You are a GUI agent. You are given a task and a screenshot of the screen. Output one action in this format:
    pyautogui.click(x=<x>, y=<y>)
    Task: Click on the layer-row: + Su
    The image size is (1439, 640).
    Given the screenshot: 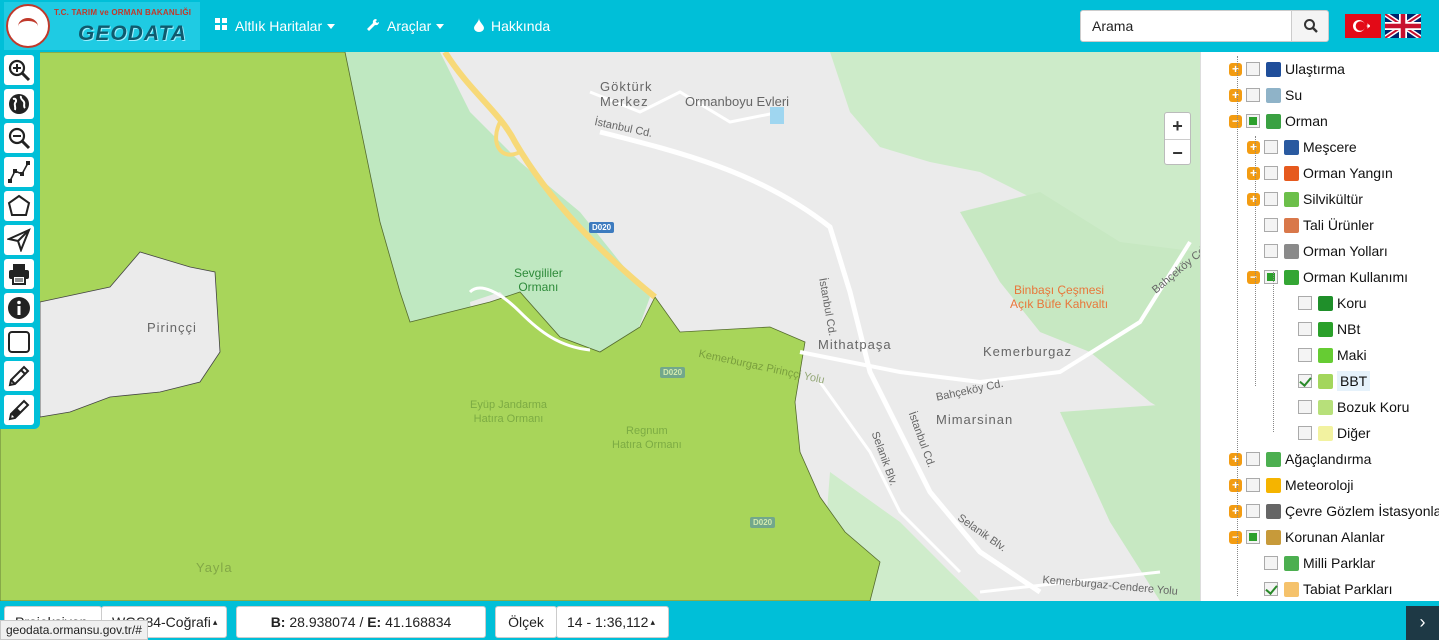 What is the action you would take?
    pyautogui.click(x=1265, y=95)
    